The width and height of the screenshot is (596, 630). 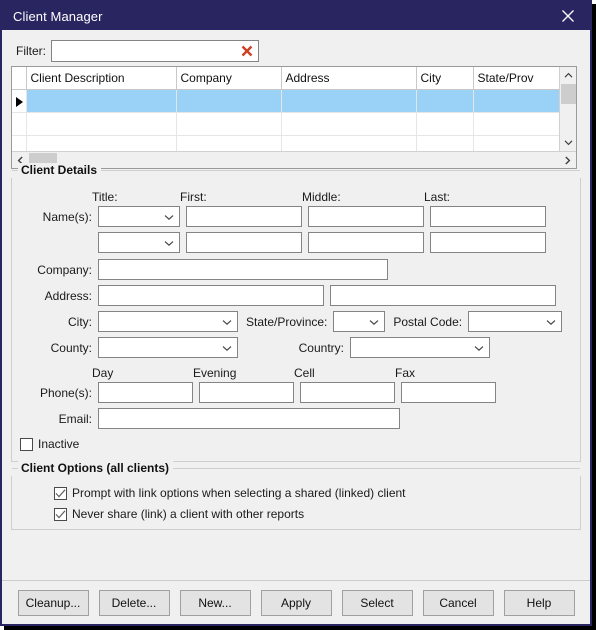 I want to click on filter-row: Filter:, so click(x=296, y=47).